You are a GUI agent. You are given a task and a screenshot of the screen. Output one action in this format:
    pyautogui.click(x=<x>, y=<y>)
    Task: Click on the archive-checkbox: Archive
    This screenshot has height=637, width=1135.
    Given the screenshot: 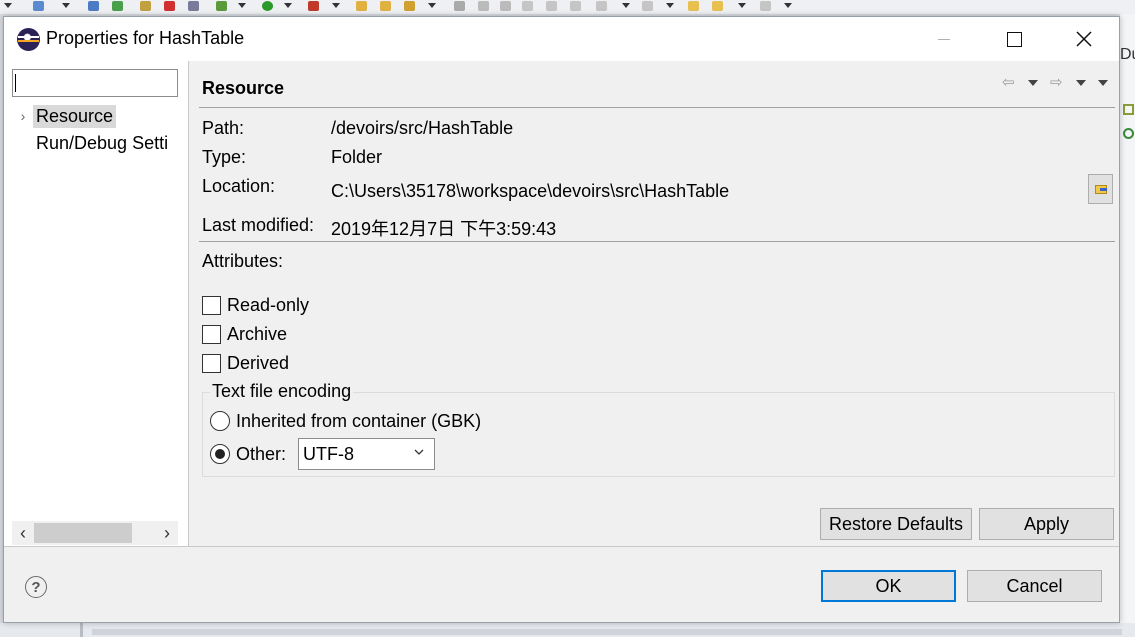 What is the action you would take?
    pyautogui.click(x=244, y=334)
    